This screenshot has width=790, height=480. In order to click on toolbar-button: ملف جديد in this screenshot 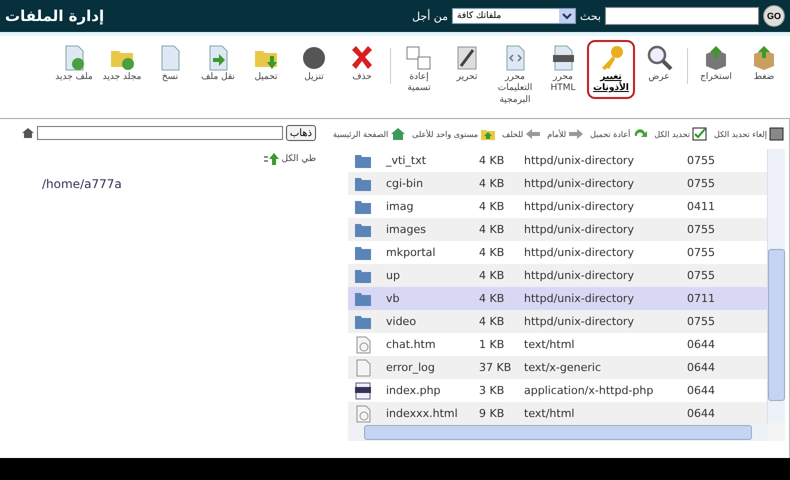, I will do `click(74, 65)`.